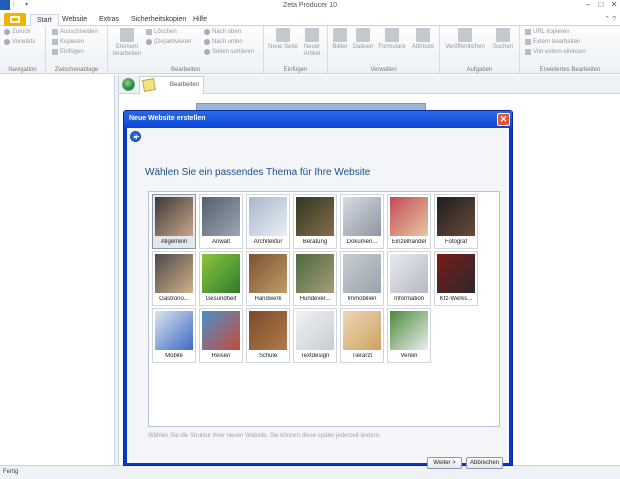 The width and height of the screenshot is (620, 479). What do you see at coordinates (185, 85) in the screenshot?
I see `tab-bearbeiten-label: Bearbeiten` at bounding box center [185, 85].